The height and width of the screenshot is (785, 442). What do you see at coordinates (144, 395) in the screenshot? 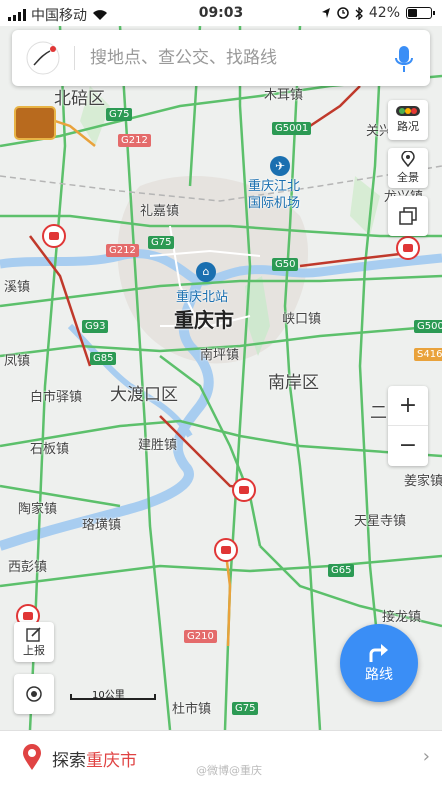
I see `place-label: 大渡口区` at bounding box center [144, 395].